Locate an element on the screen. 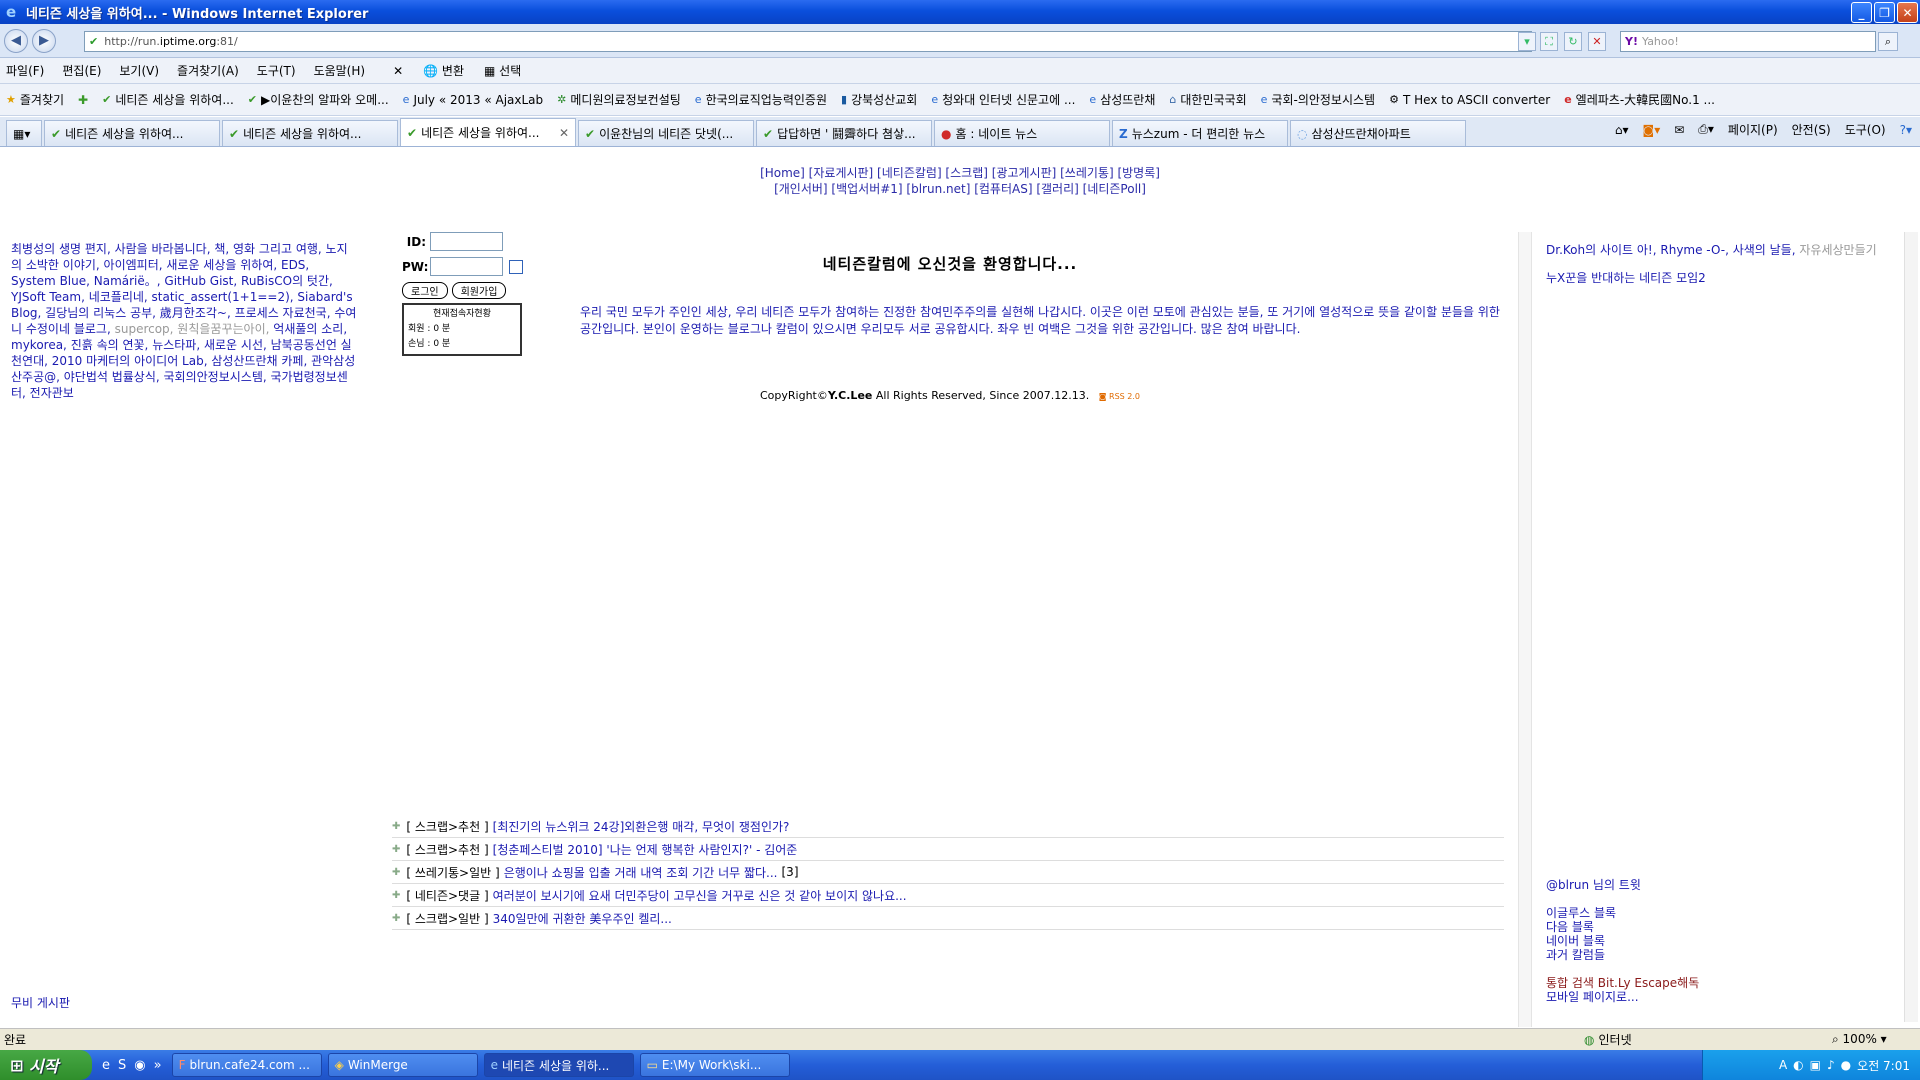  favorite-link: e July « 2013 « AjaxLab is located at coordinates (473, 100).